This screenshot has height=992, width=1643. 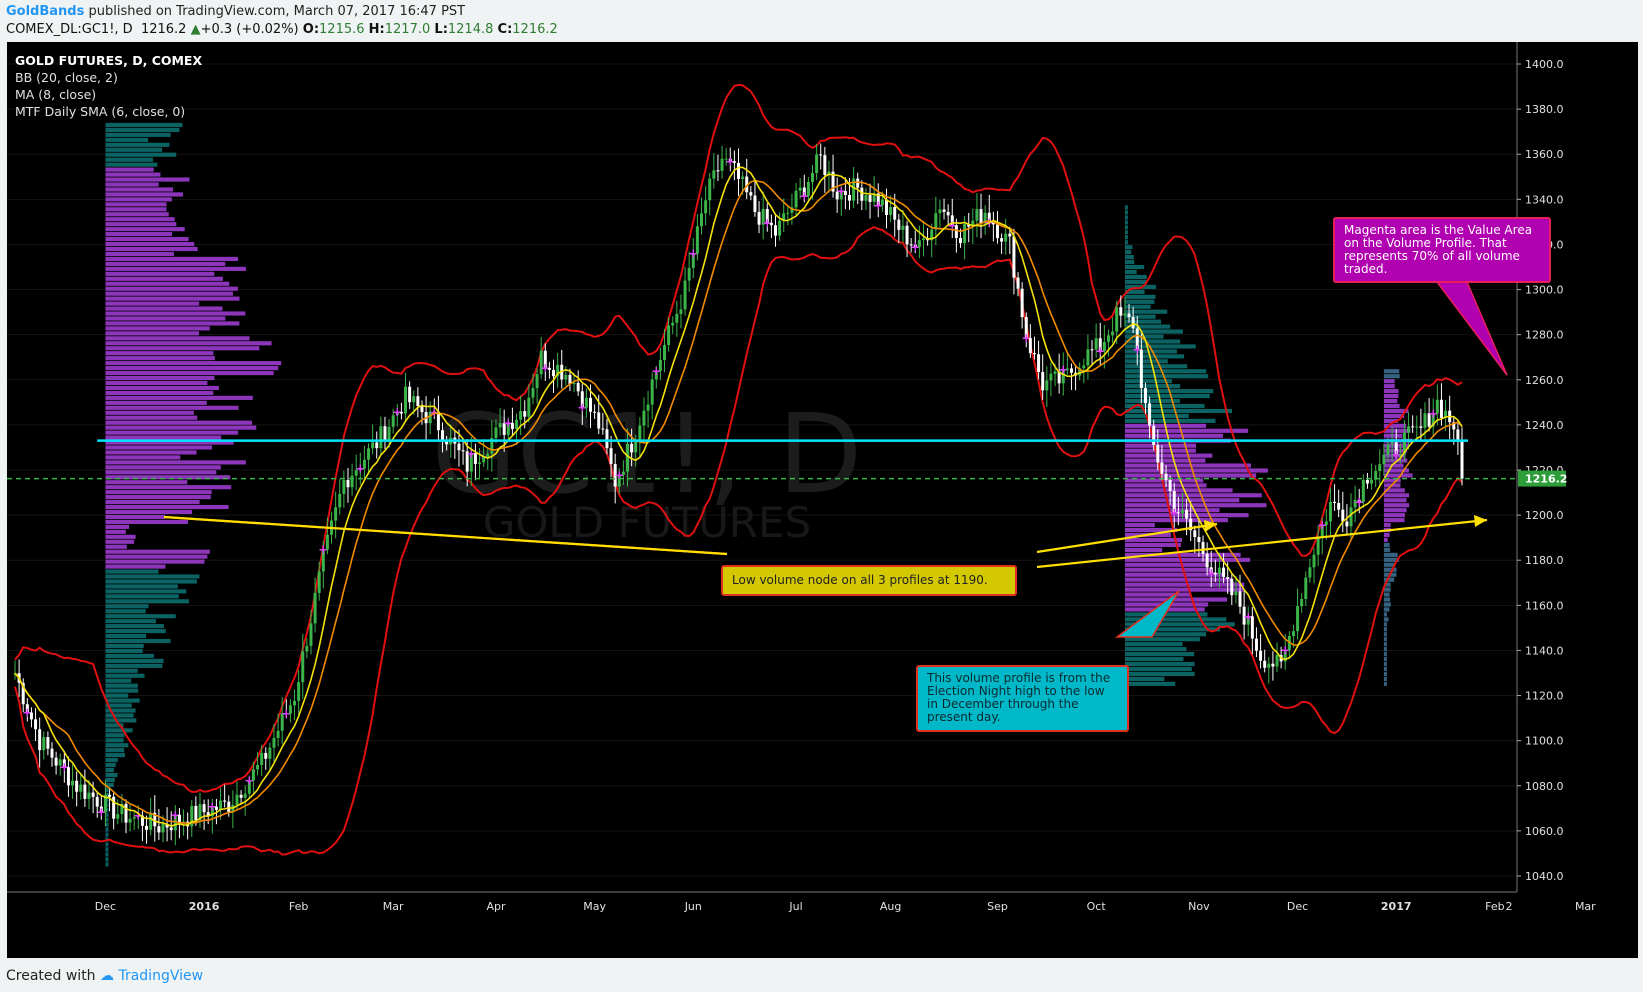 What do you see at coordinates (505, 29) in the screenshot?
I see `close-label: C:` at bounding box center [505, 29].